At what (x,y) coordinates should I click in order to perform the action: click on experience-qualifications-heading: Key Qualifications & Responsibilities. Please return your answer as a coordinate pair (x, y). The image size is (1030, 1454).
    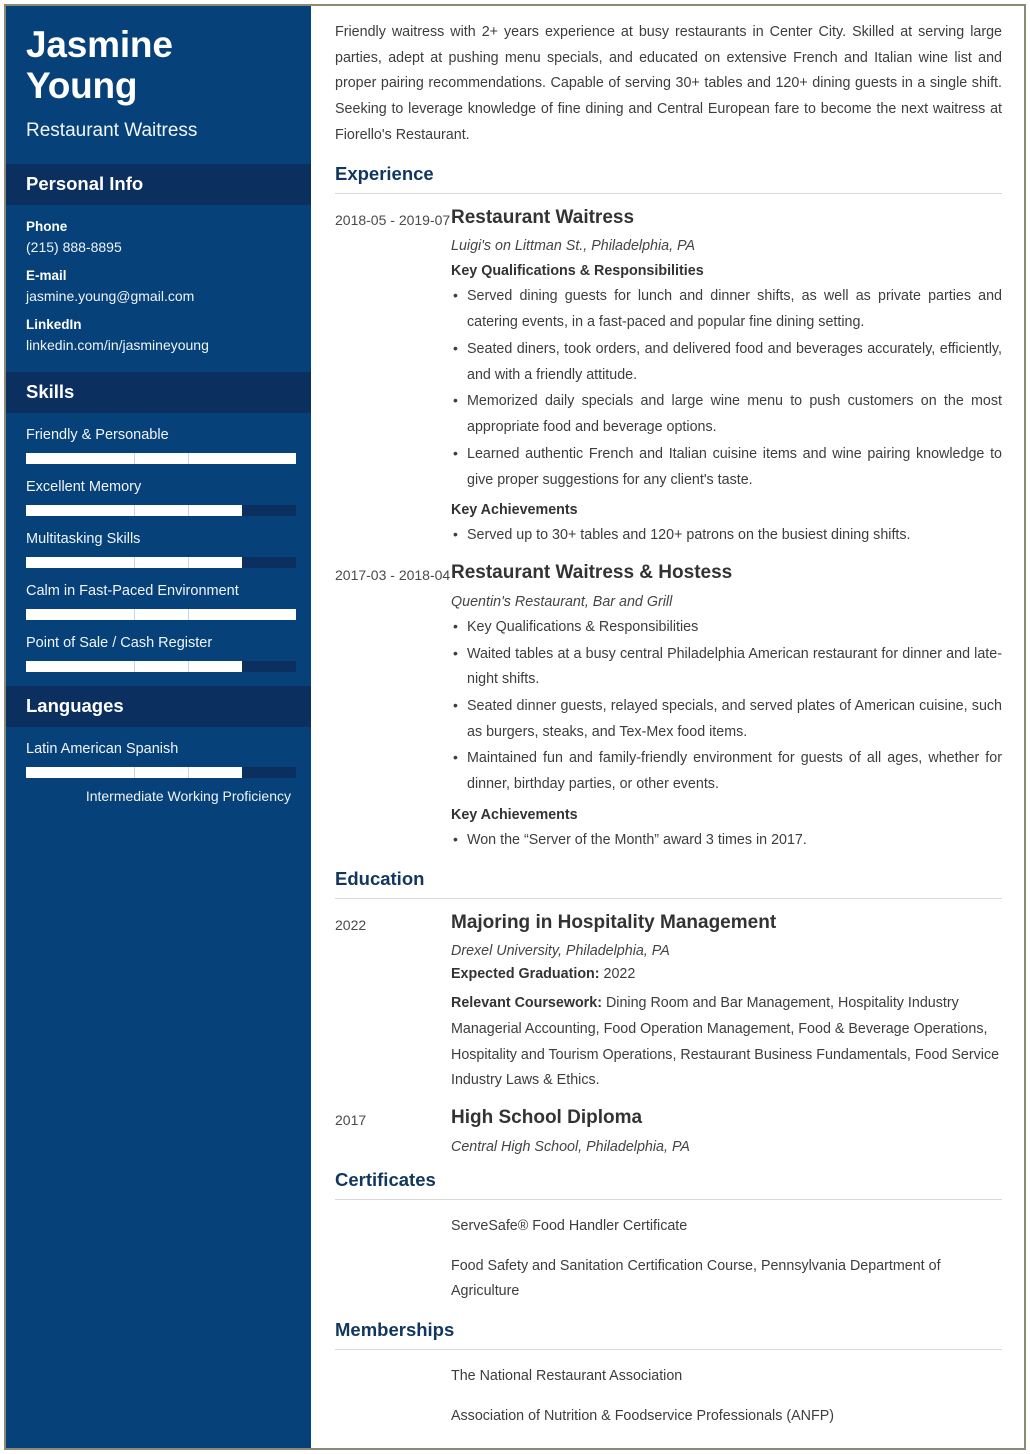
    Looking at the image, I should click on (577, 271).